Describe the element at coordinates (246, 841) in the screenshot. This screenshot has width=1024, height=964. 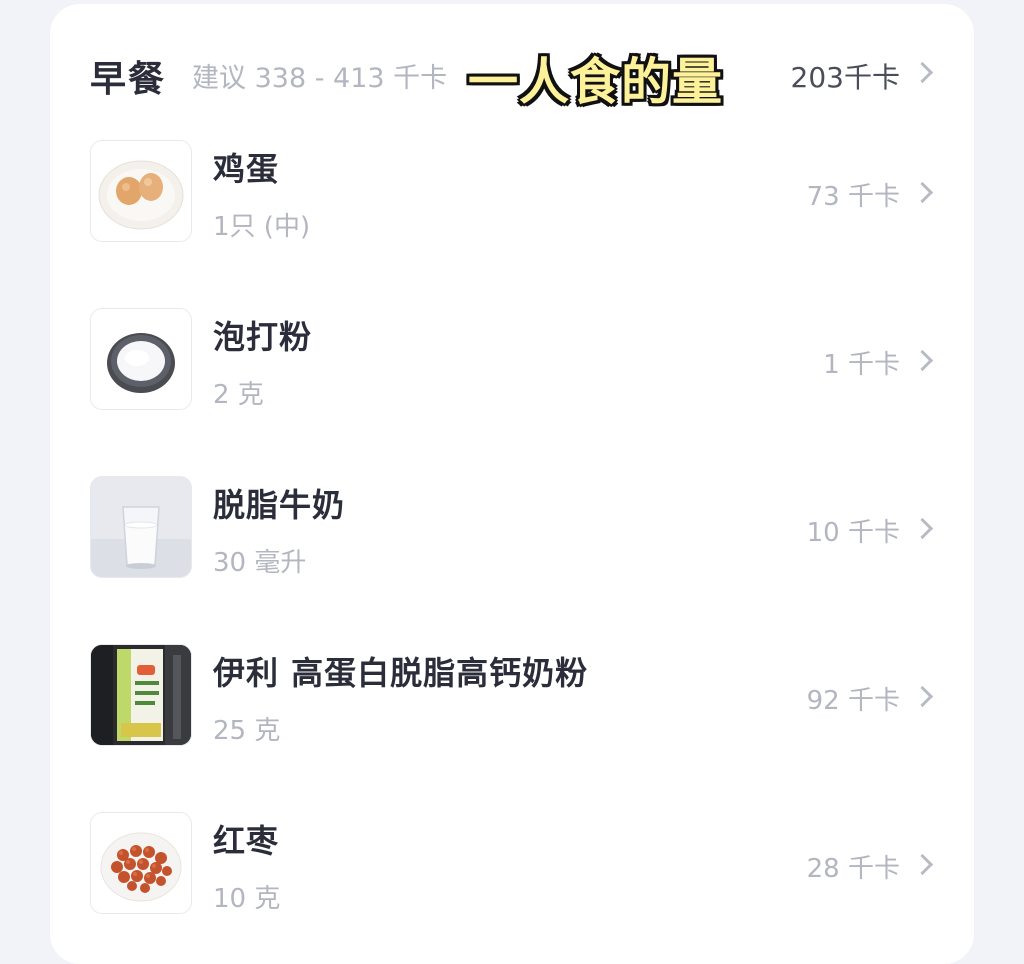
I see `food-name: 红枣` at that location.